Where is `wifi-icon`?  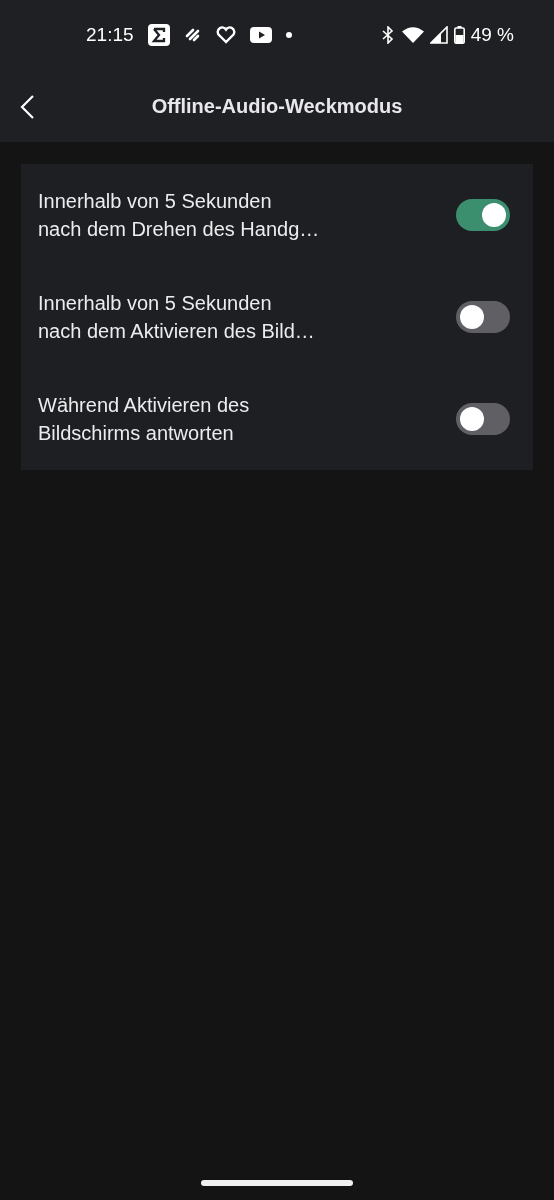 wifi-icon is located at coordinates (412, 35).